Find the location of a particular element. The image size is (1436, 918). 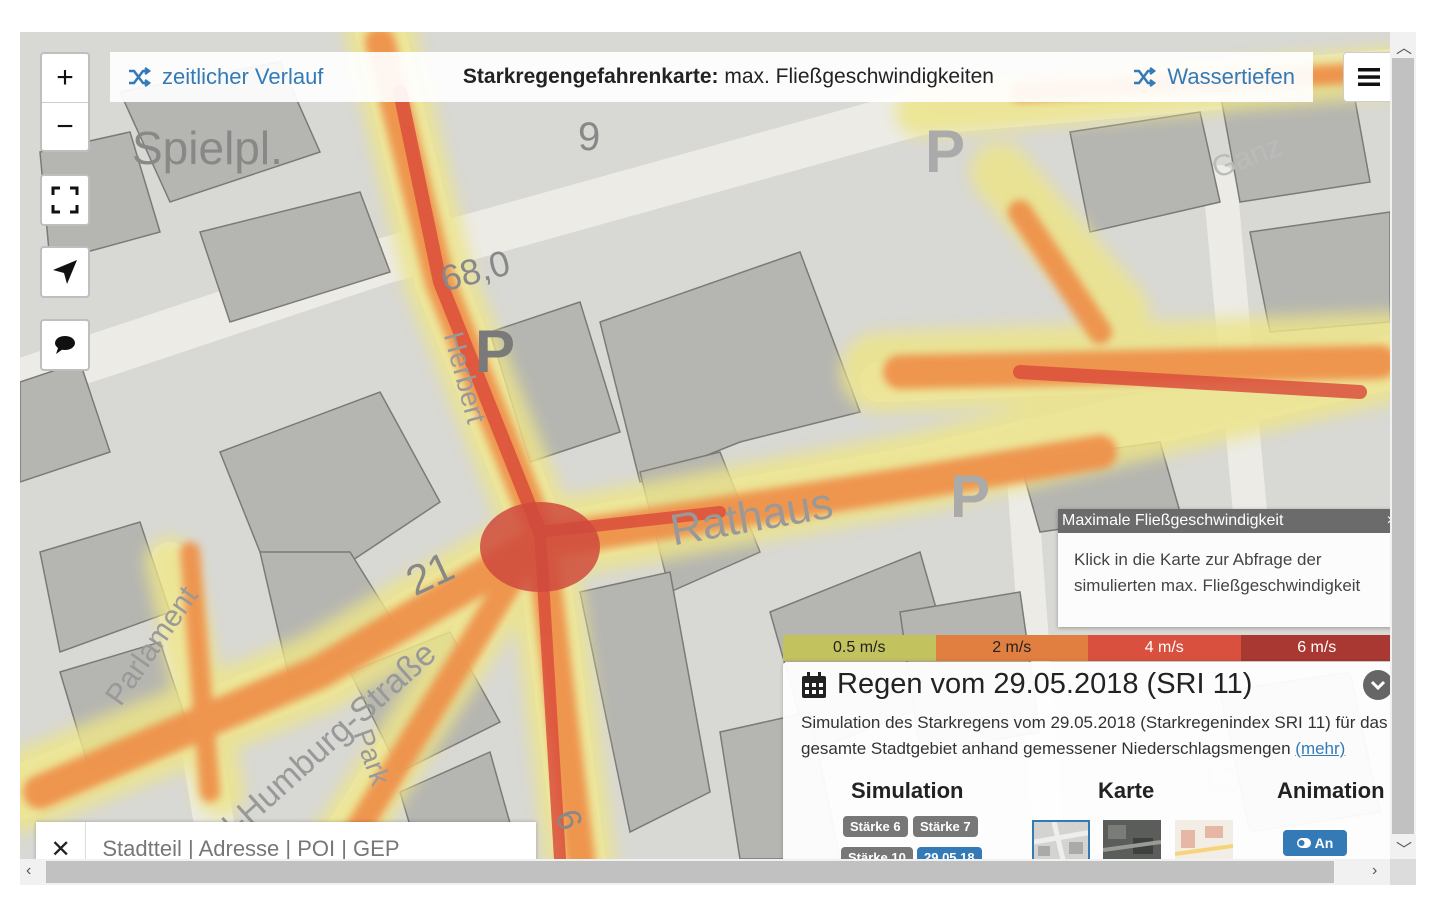

basemap-thumb-aerial-image is located at coordinates (1132, 839).